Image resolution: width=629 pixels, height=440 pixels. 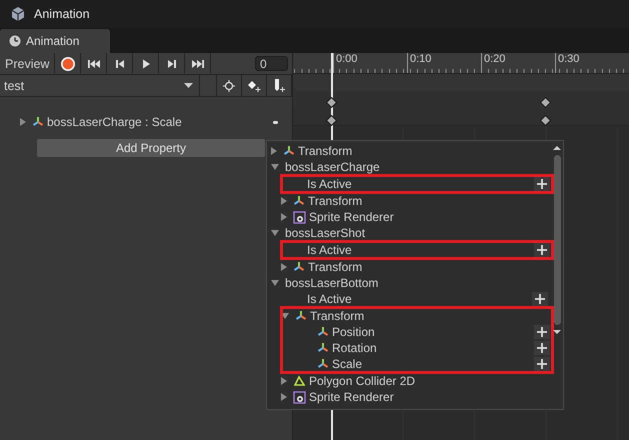 What do you see at coordinates (15, 41) in the screenshot?
I see `clock-icon` at bounding box center [15, 41].